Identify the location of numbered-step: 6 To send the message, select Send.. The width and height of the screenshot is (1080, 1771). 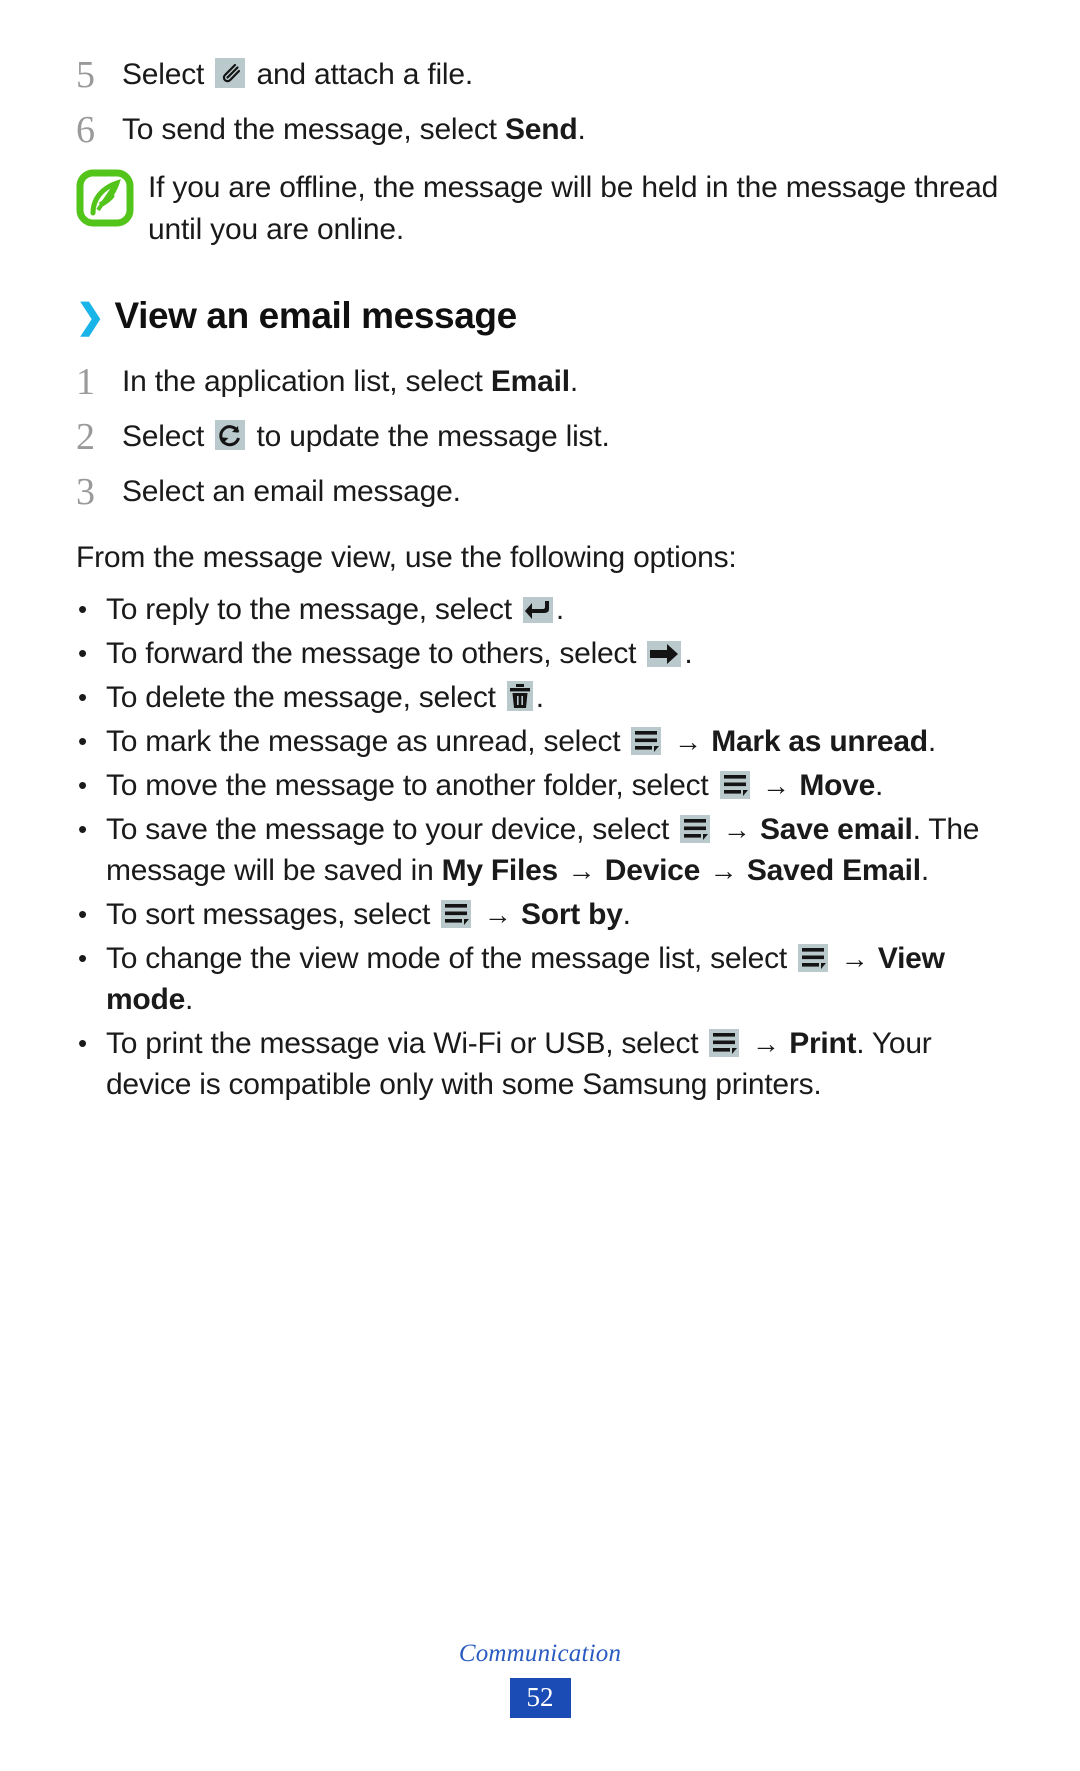
(541, 130).